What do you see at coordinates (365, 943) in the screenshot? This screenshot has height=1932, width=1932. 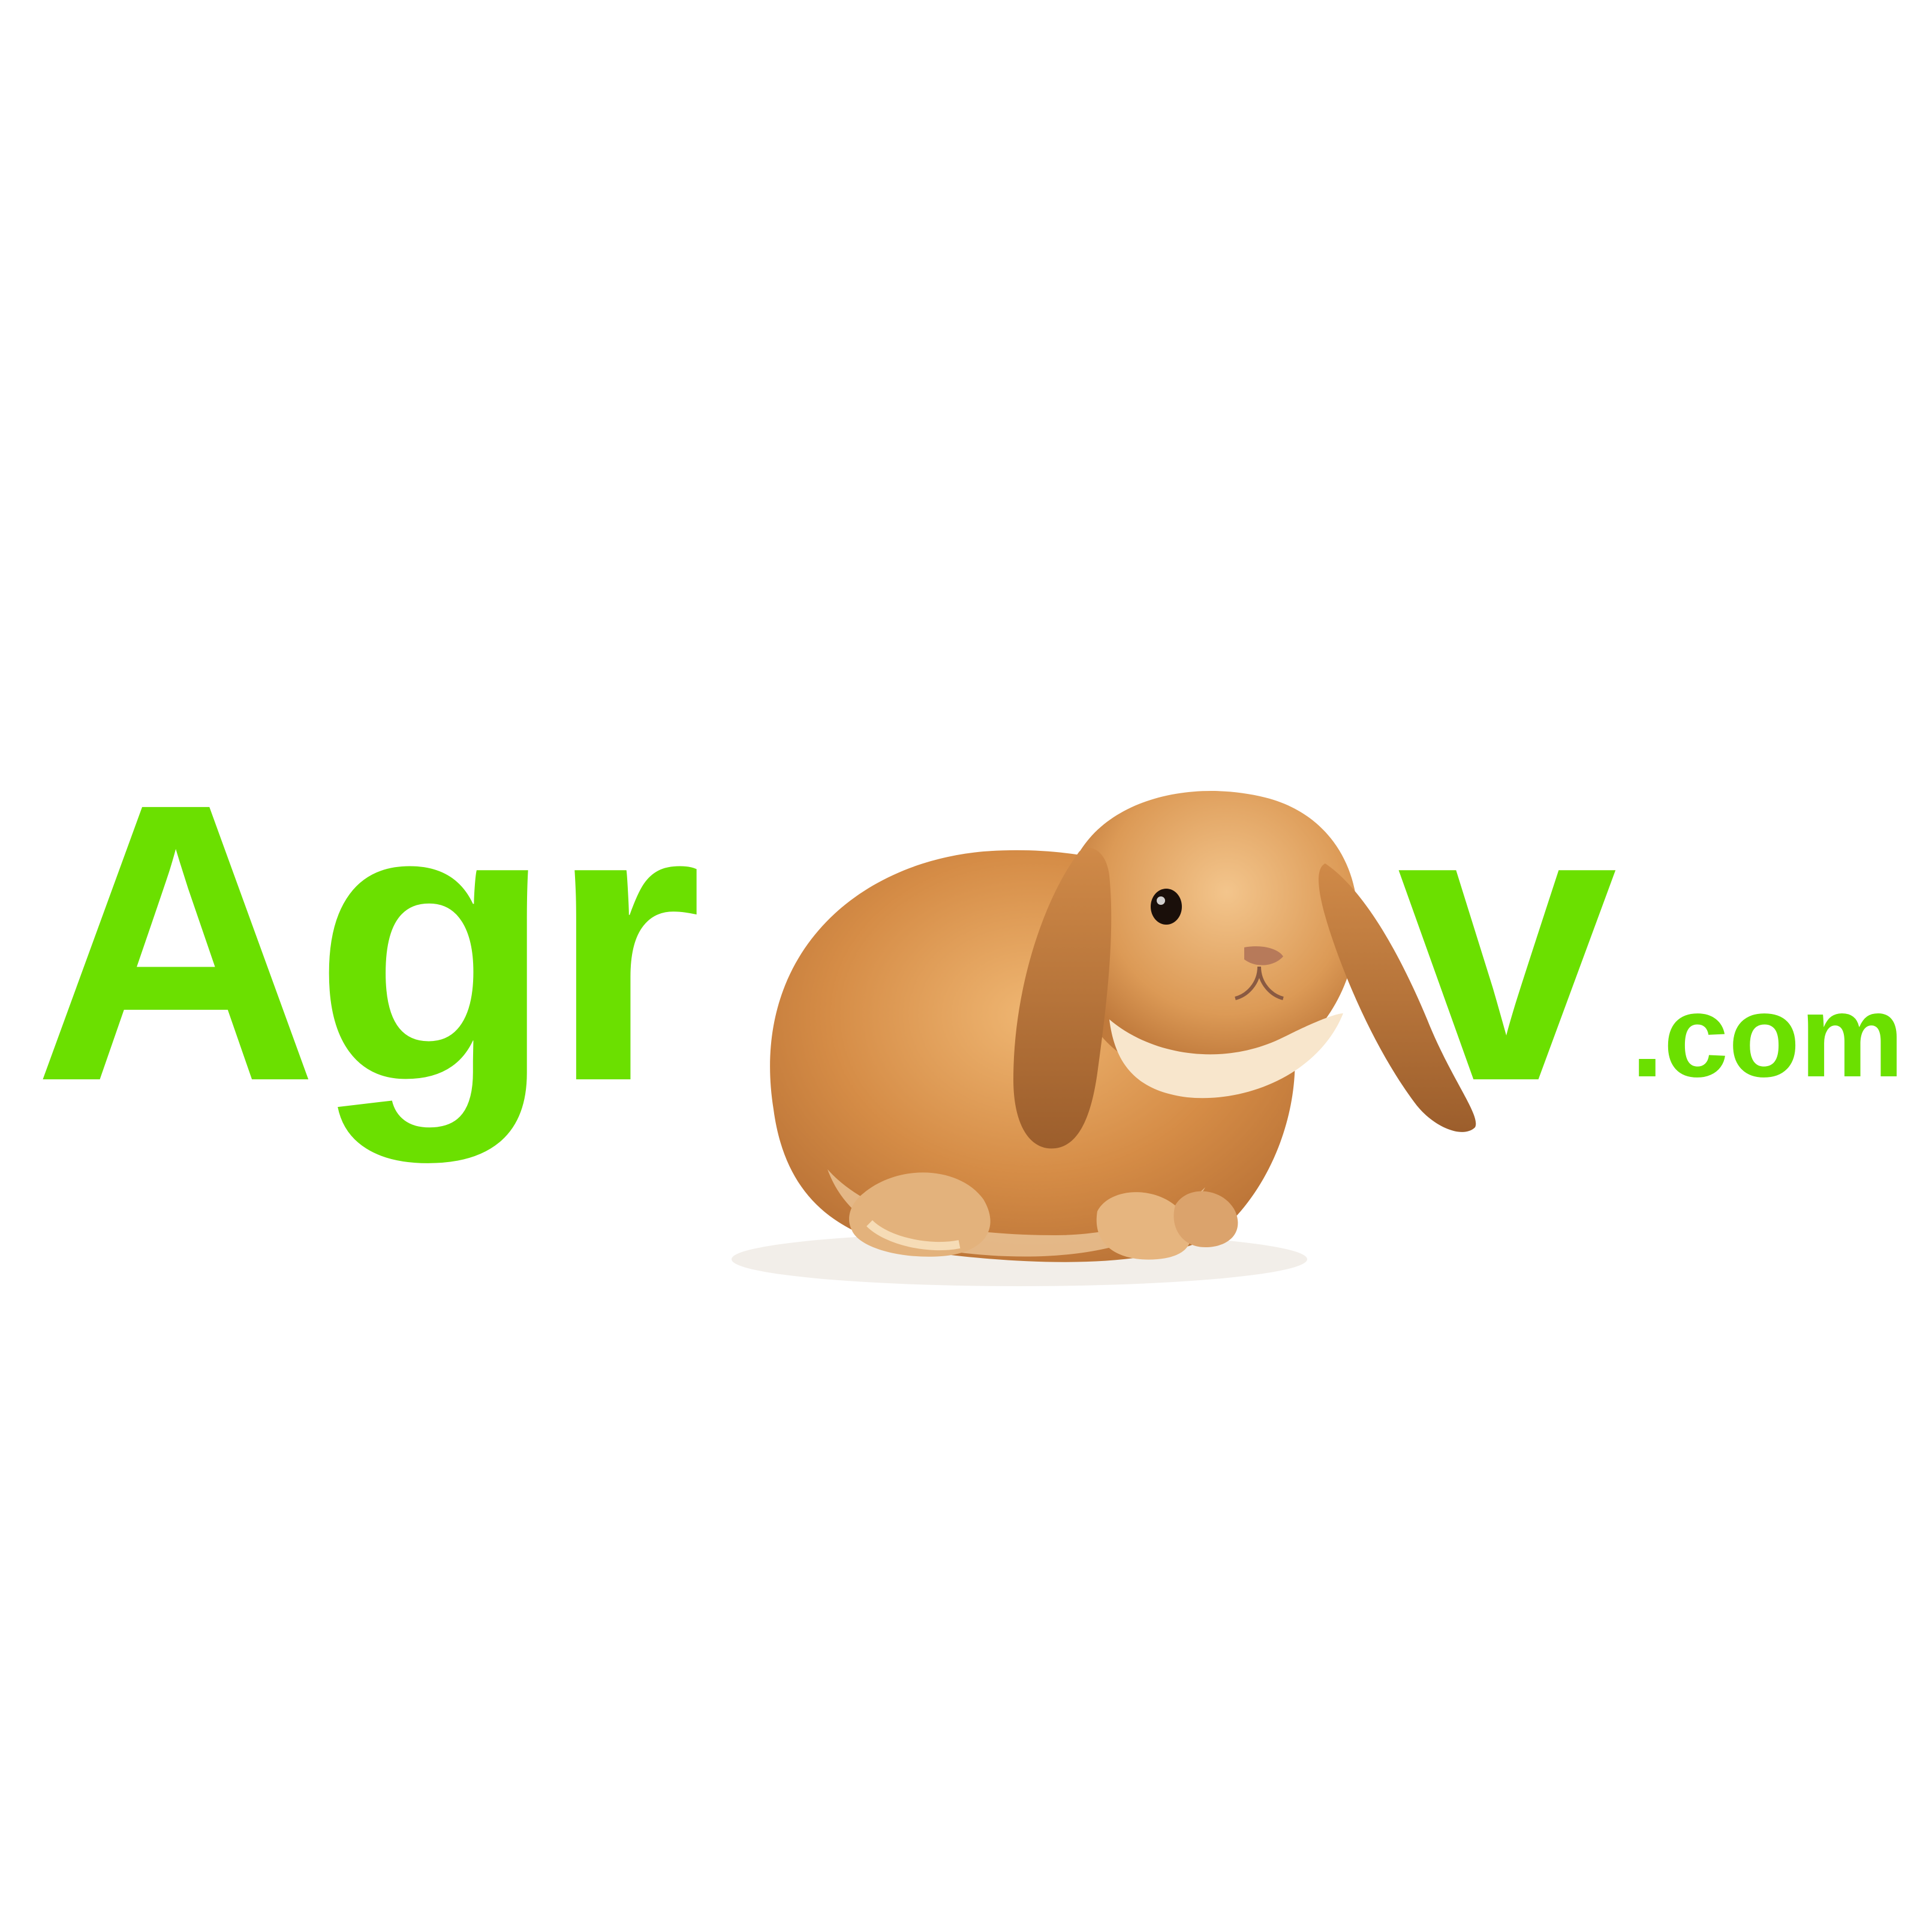 I see `logo-text-left: Agr` at bounding box center [365, 943].